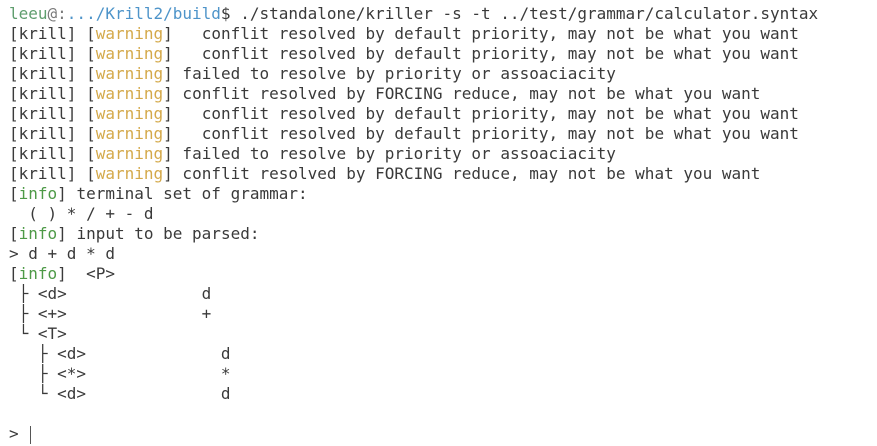 This screenshot has height=446, width=877. I want to click on input-line: > d + d * d, so click(62, 253).